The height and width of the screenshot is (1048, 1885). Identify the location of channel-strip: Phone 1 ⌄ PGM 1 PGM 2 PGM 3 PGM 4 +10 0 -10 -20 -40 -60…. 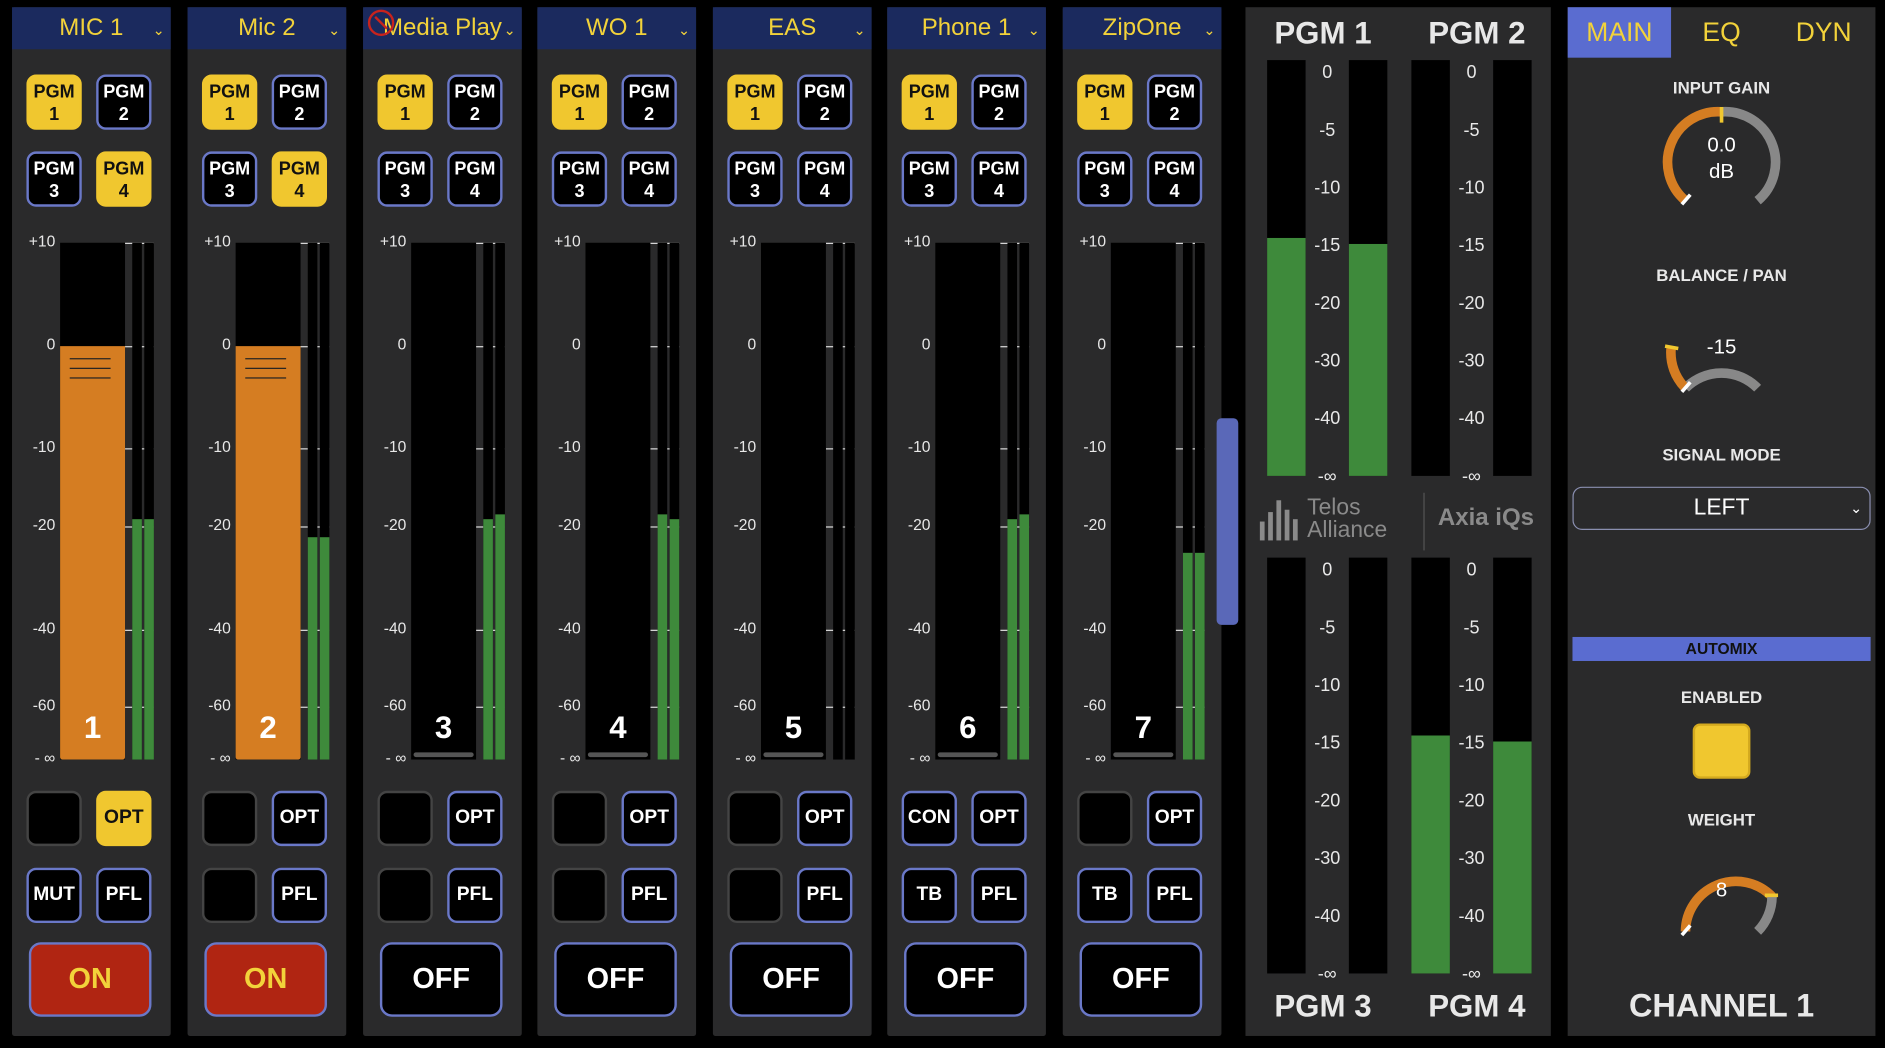
(966, 521).